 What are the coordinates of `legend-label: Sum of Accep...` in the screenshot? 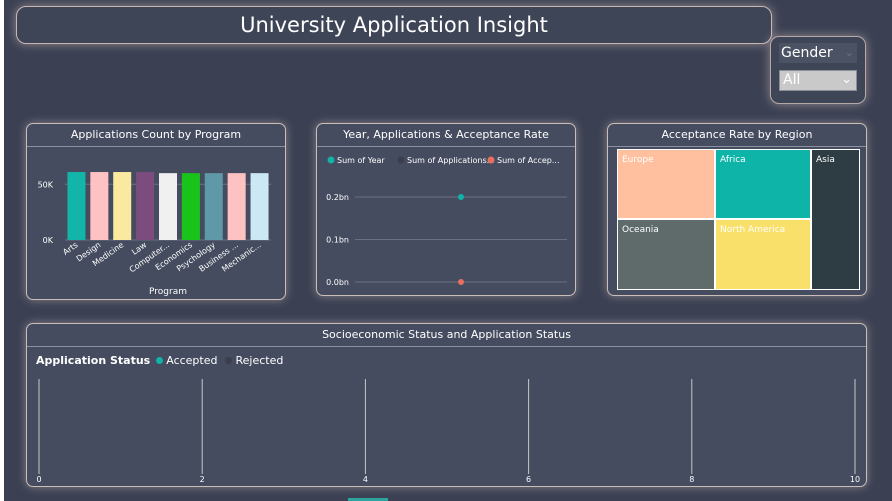 It's located at (528, 160).